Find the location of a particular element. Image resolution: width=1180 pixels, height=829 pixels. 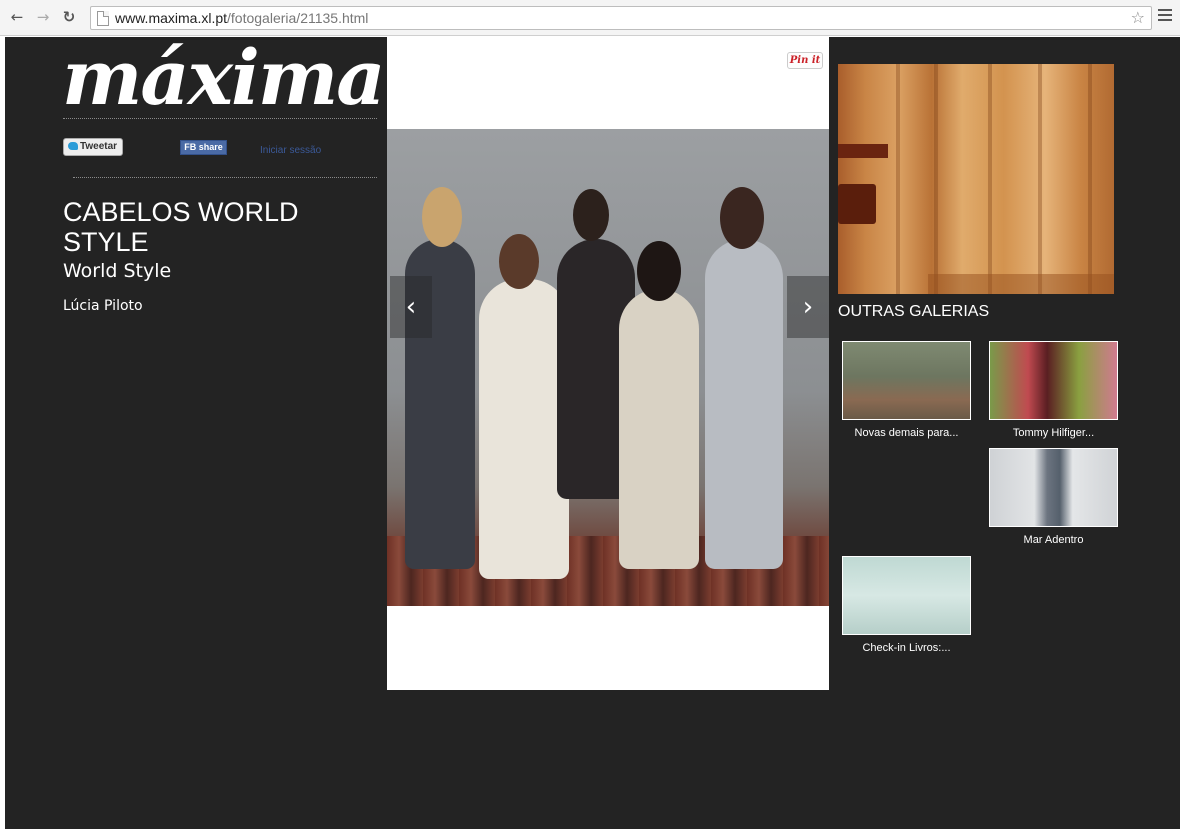

social-divider is located at coordinates (225, 177).